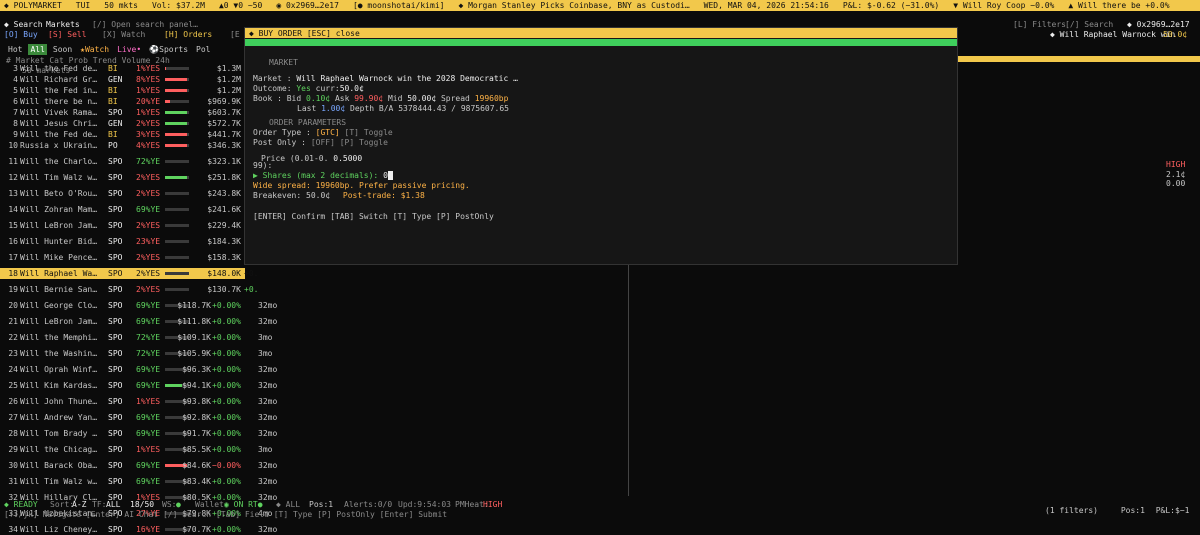  I want to click on row-number: 19, so click(13, 289).